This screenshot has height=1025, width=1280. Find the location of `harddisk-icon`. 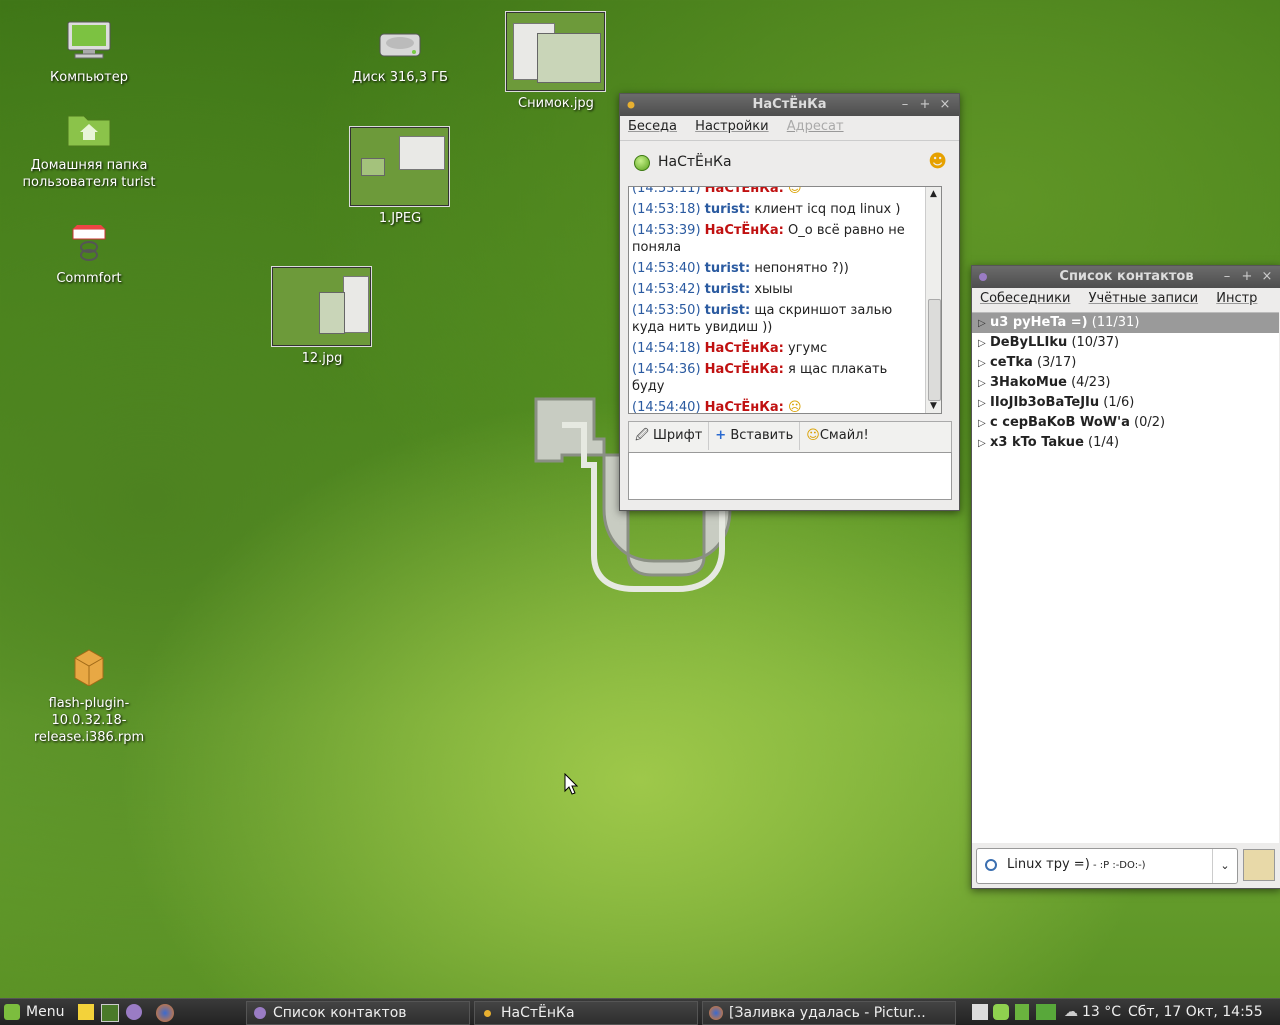

harddisk-icon is located at coordinates (400, 46).